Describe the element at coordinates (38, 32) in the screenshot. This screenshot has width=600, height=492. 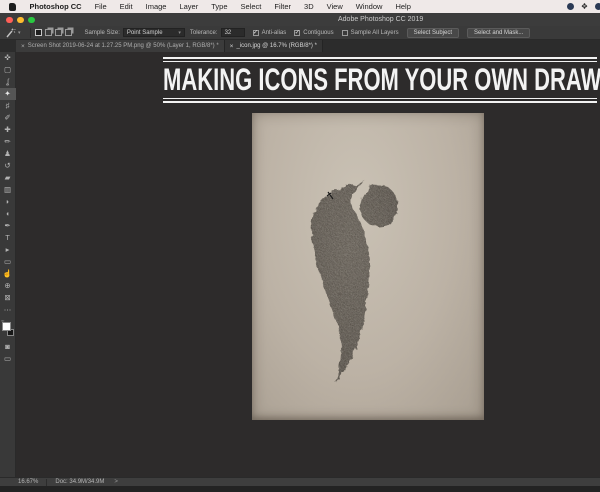
I see `new-selection-icon` at that location.